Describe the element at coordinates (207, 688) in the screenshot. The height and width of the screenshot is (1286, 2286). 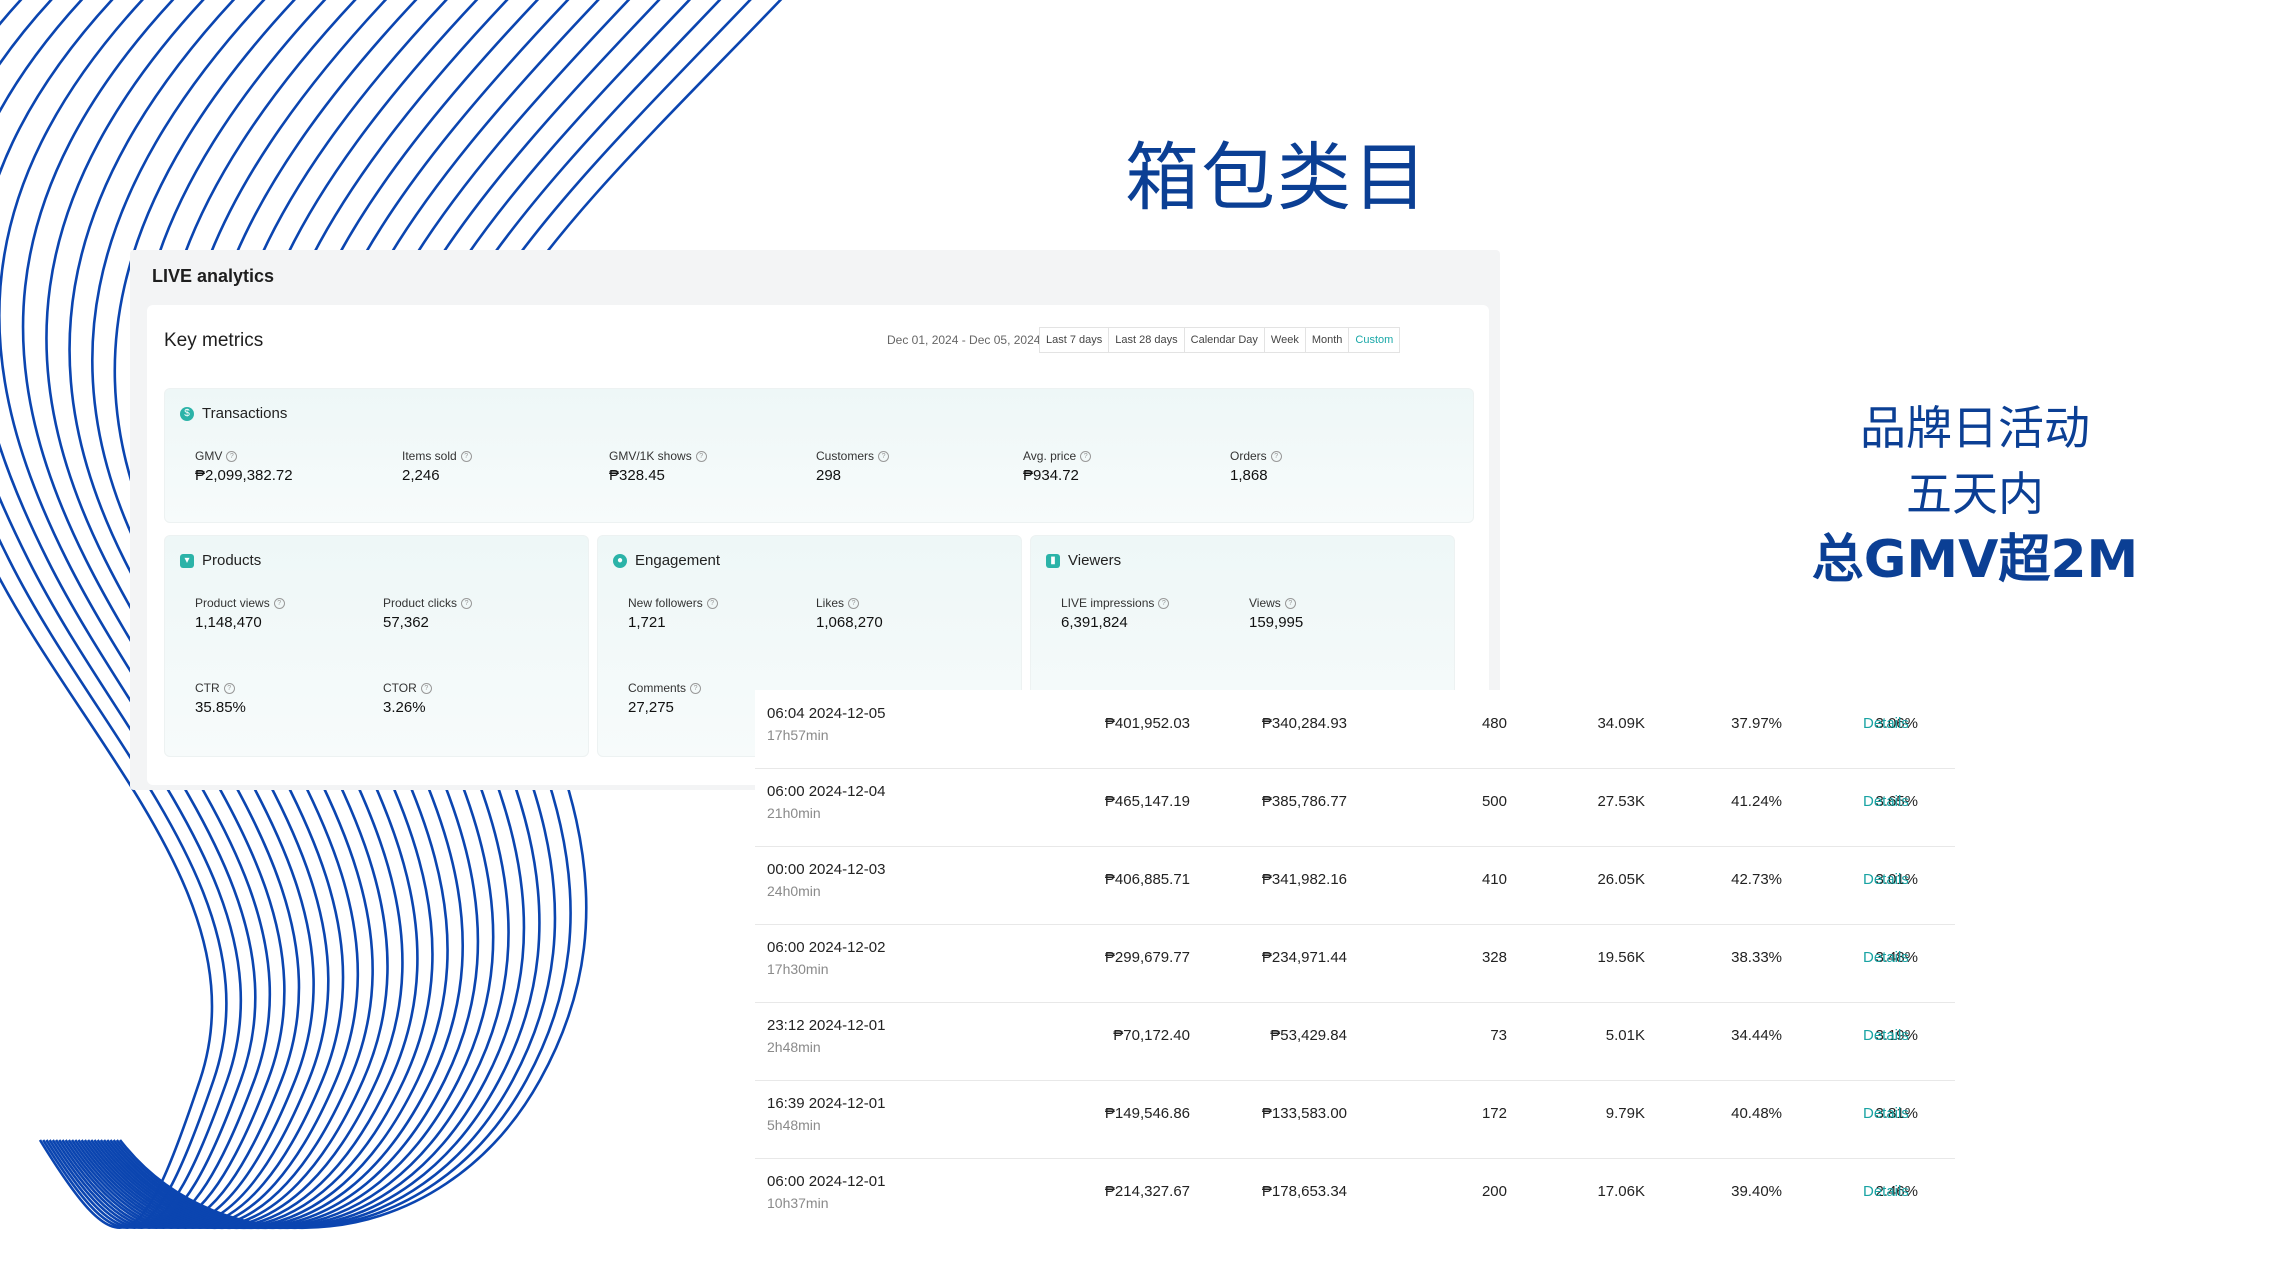
I see `metric-label: CTR` at that location.